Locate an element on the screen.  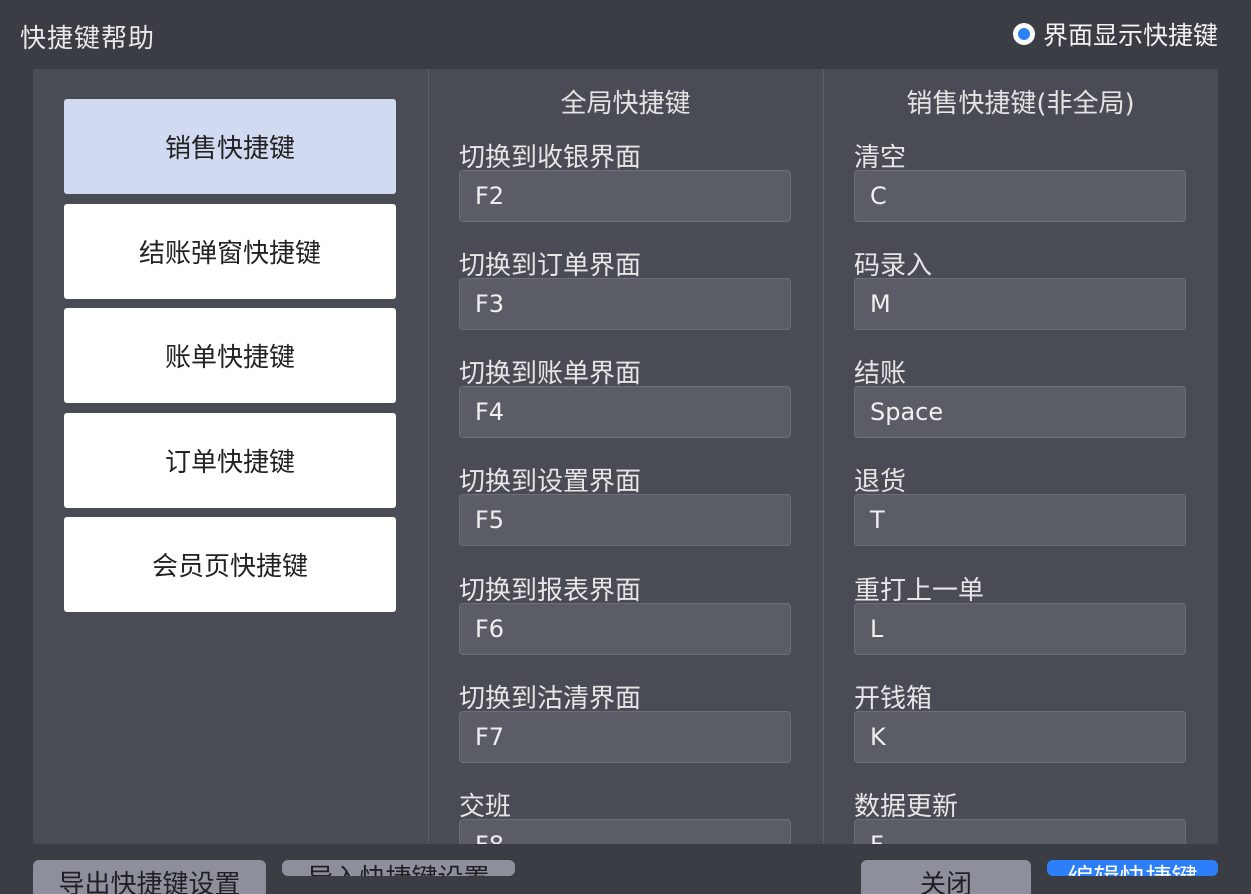
shortcut-label: 交班 is located at coordinates (485, 807).